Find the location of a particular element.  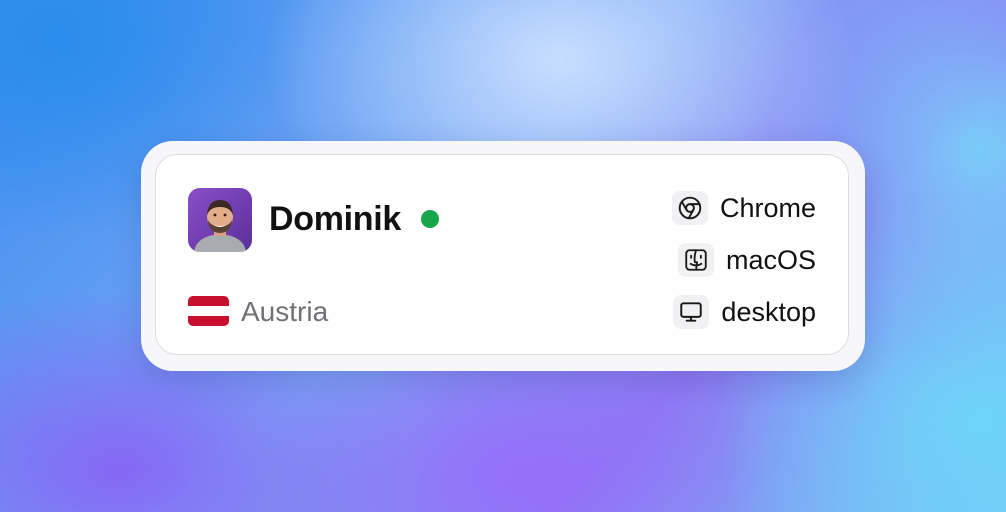

monitor-icon is located at coordinates (691, 312).